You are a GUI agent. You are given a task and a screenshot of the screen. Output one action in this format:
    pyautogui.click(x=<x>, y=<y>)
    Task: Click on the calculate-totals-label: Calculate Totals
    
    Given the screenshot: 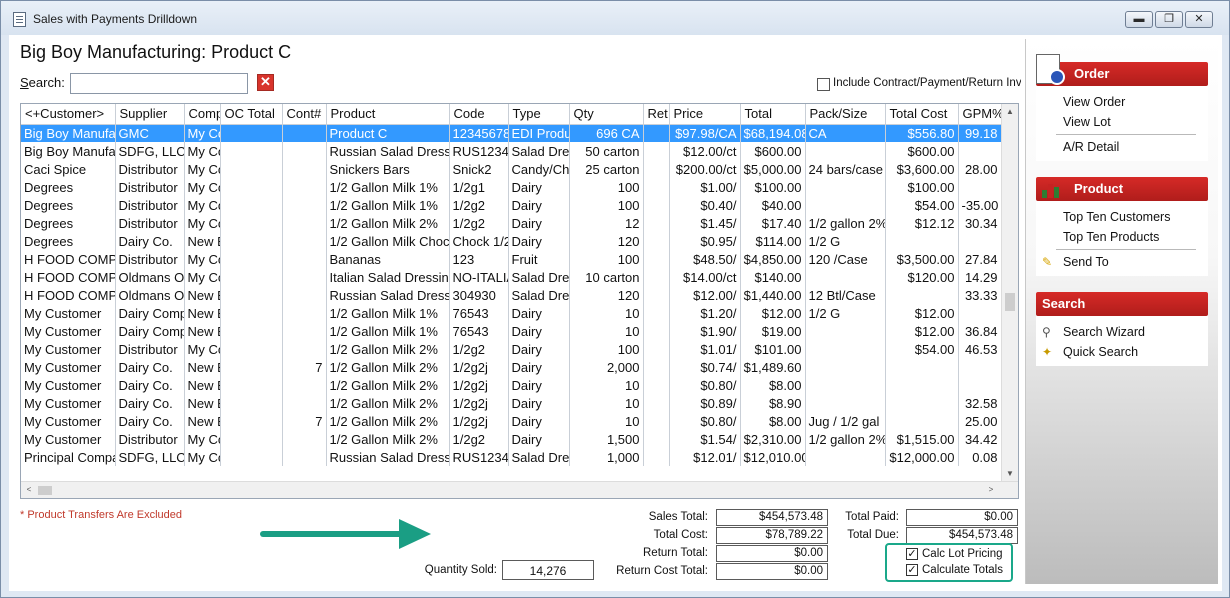 What is the action you would take?
    pyautogui.click(x=962, y=570)
    